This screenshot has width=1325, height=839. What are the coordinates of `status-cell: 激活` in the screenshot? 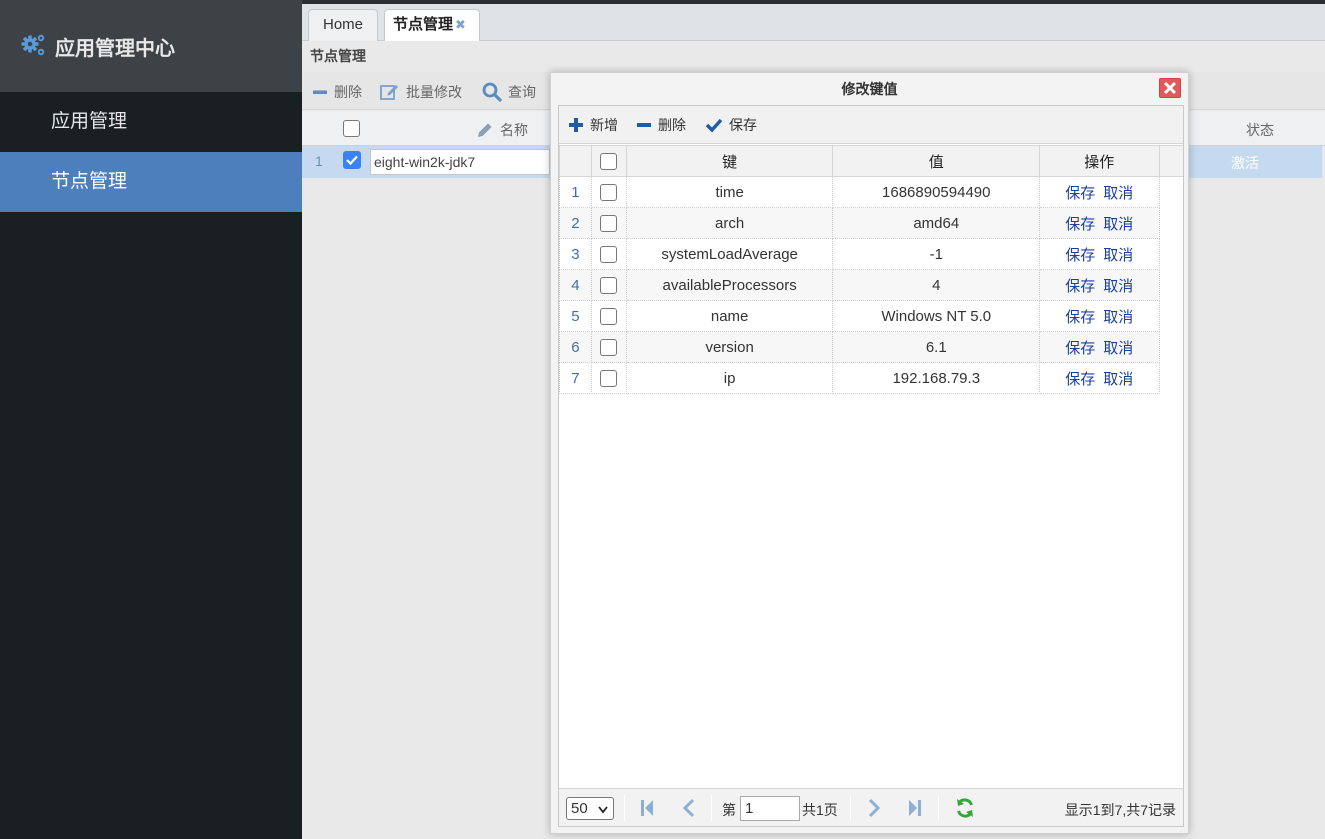 It's located at (1245, 163).